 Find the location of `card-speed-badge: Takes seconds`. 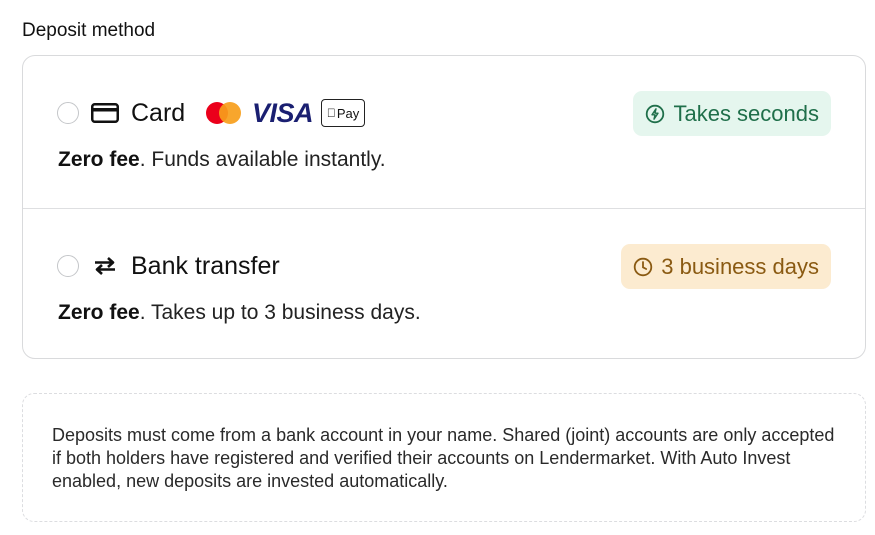

card-speed-badge: Takes seconds is located at coordinates (732, 113).